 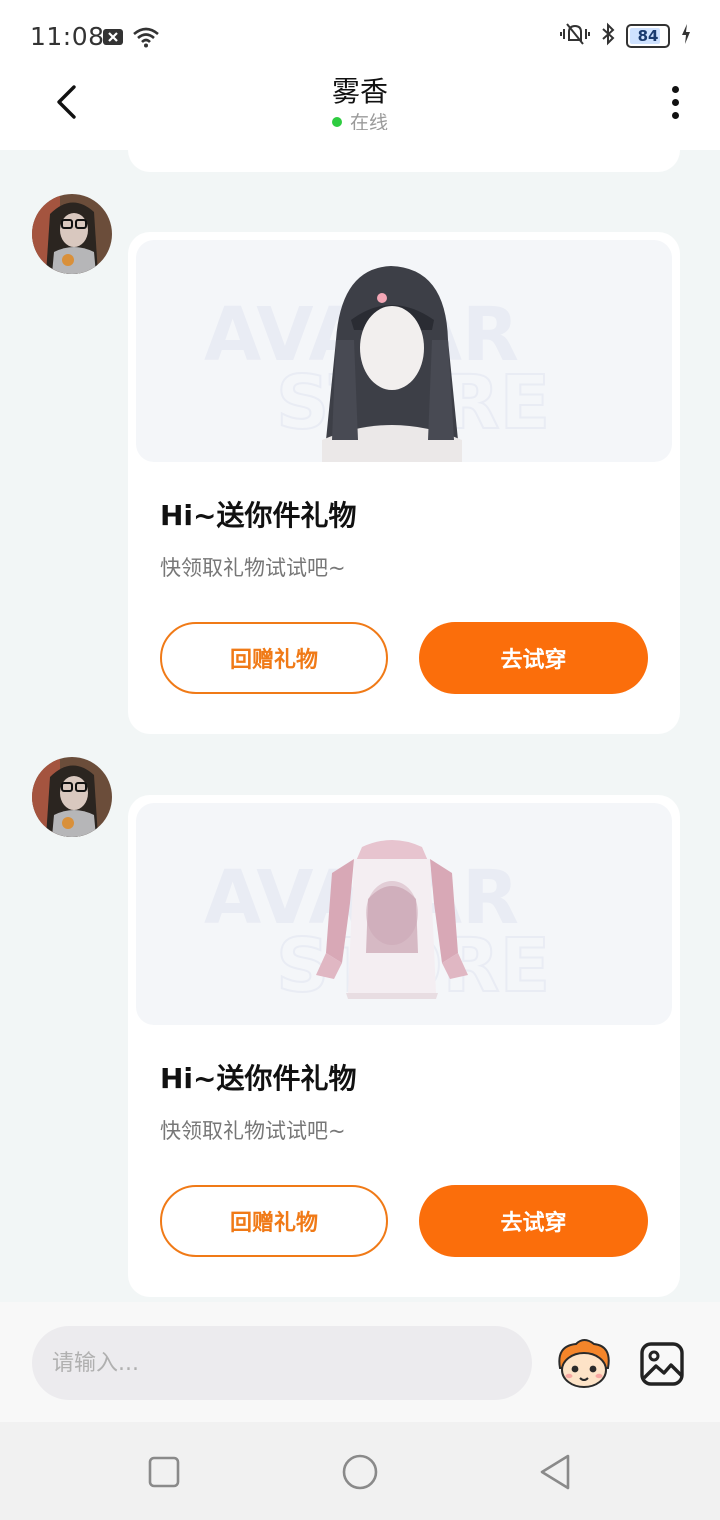 I want to click on battery-level: 84, so click(x=648, y=36).